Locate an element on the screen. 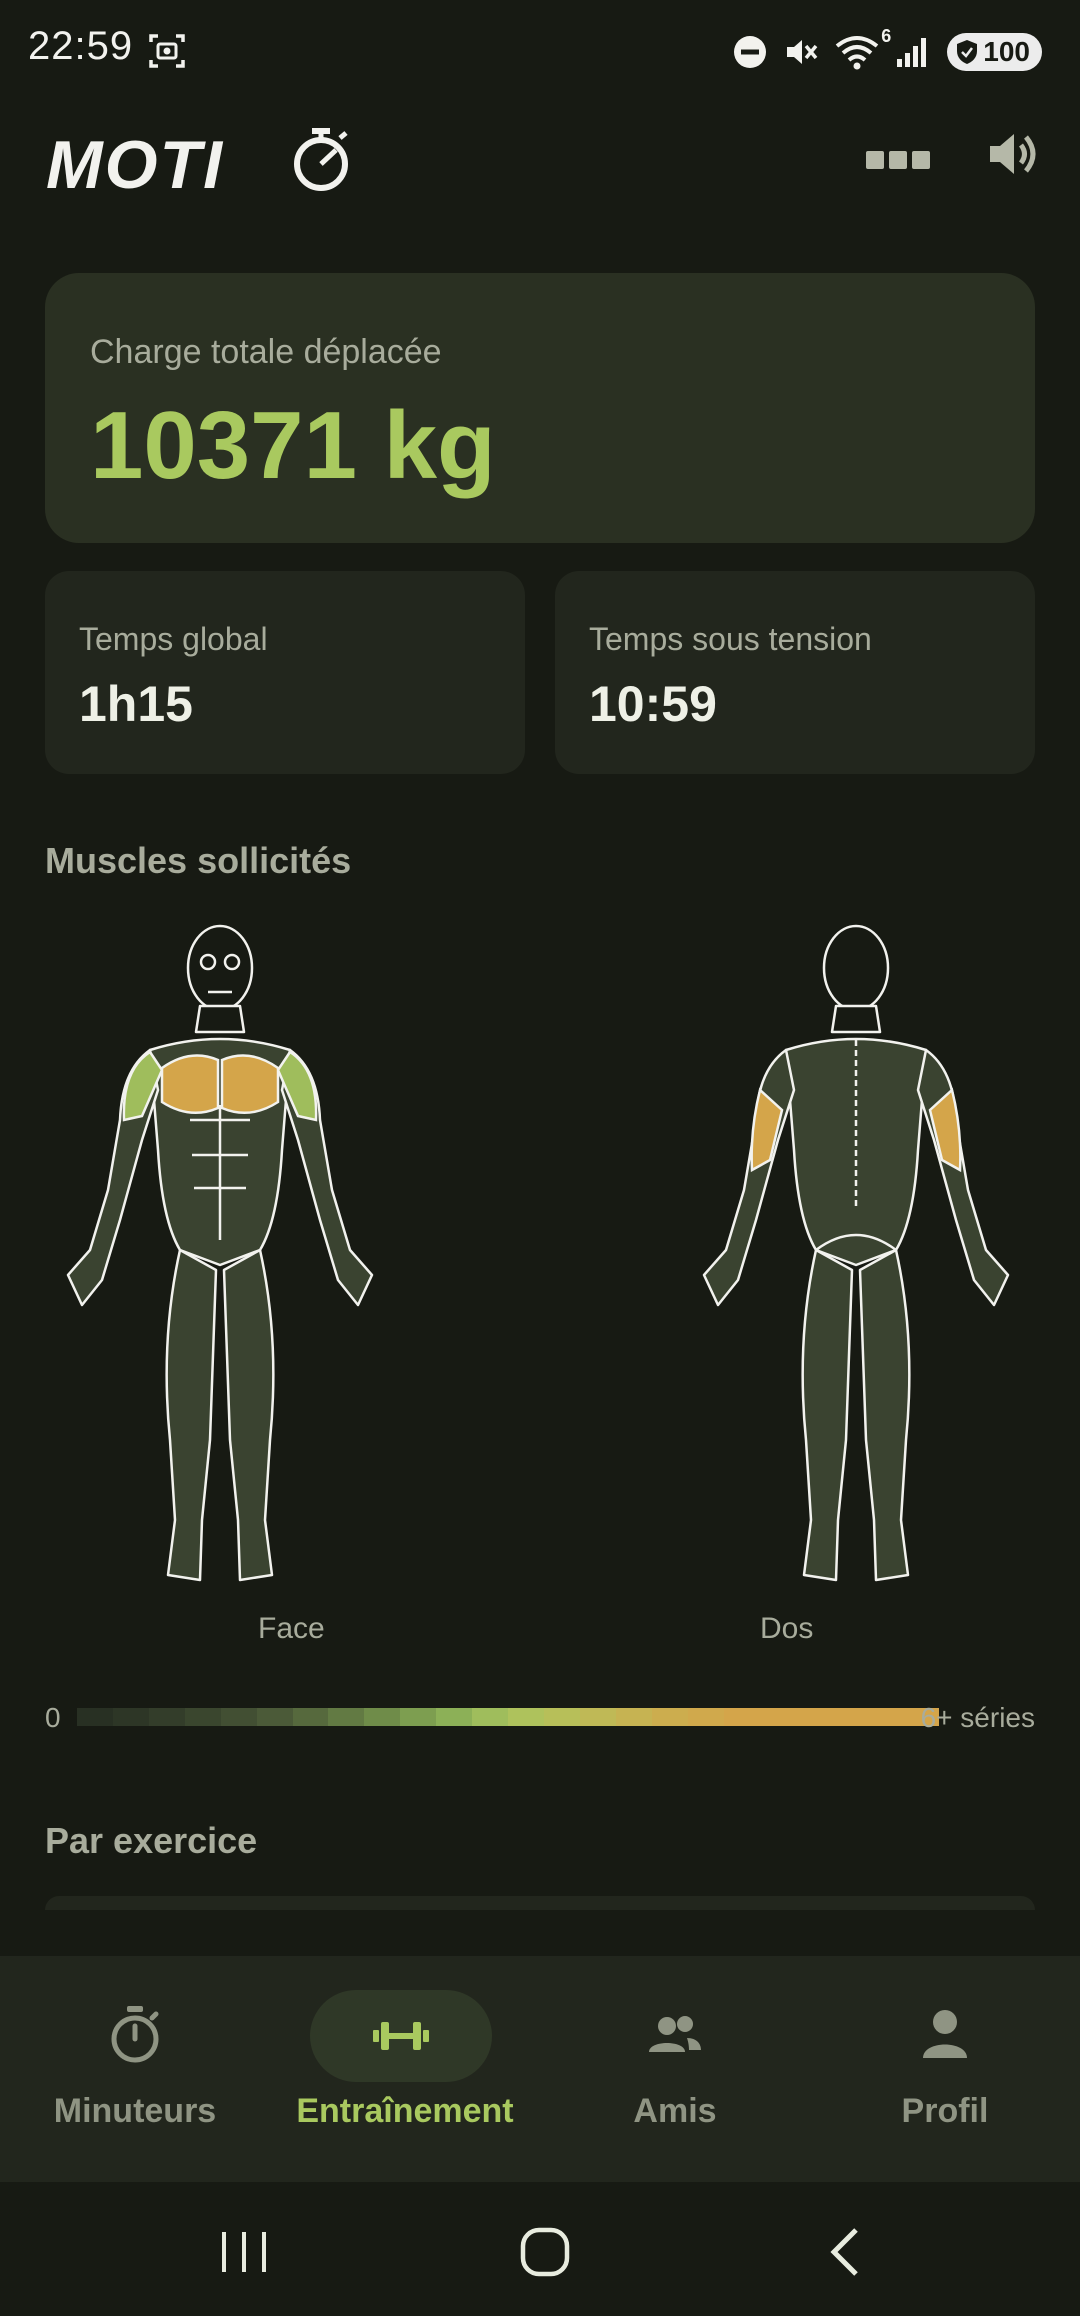 The width and height of the screenshot is (1080, 2316). nav-label-friends: Amis is located at coordinates (675, 2111).